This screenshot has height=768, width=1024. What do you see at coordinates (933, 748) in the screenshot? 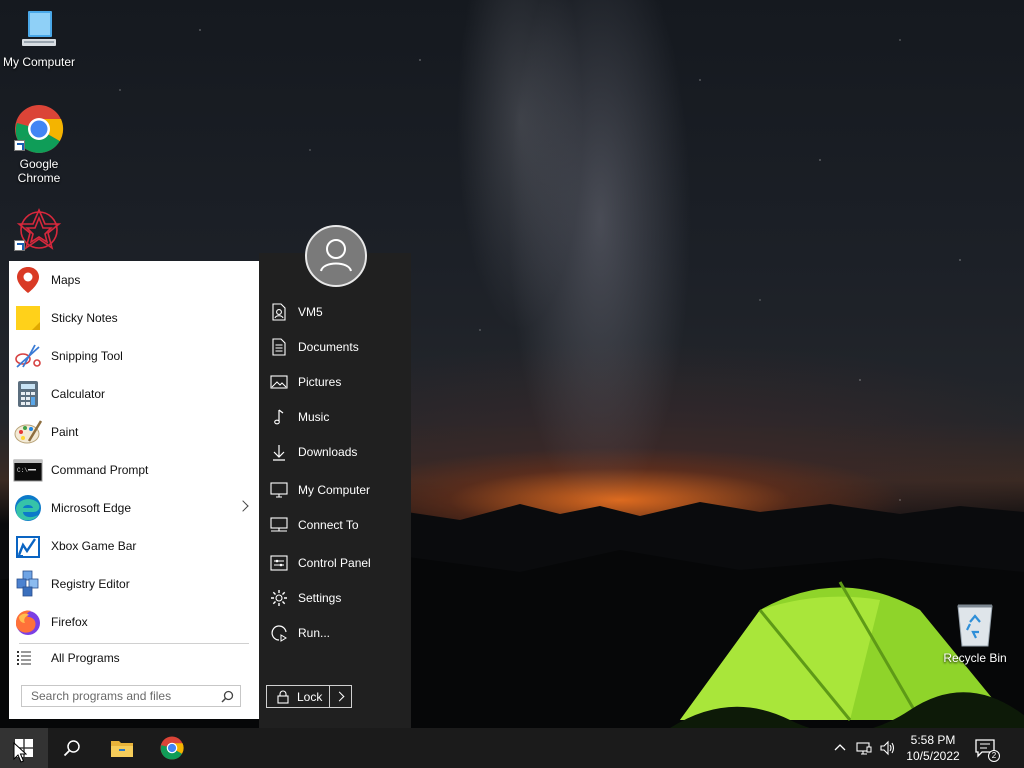
I see `taskbar-clock: 5:58 PM 10/5/2022` at bounding box center [933, 748].